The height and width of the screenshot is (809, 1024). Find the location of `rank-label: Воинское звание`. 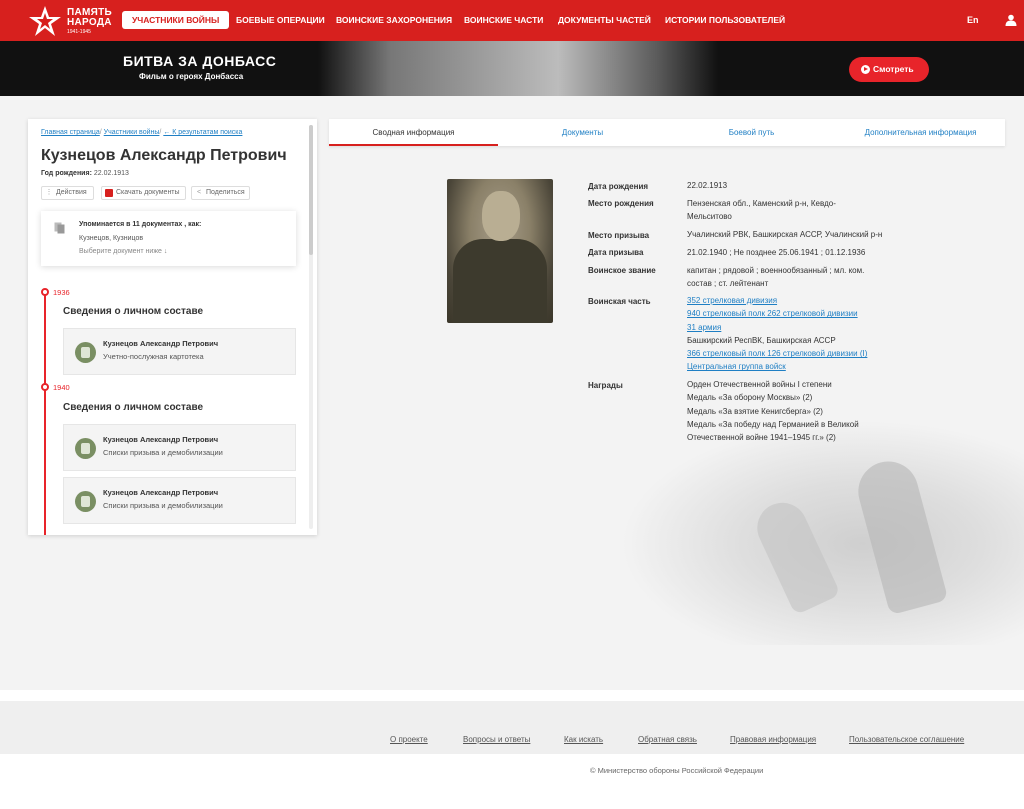

rank-label: Воинское звание is located at coordinates (622, 270).